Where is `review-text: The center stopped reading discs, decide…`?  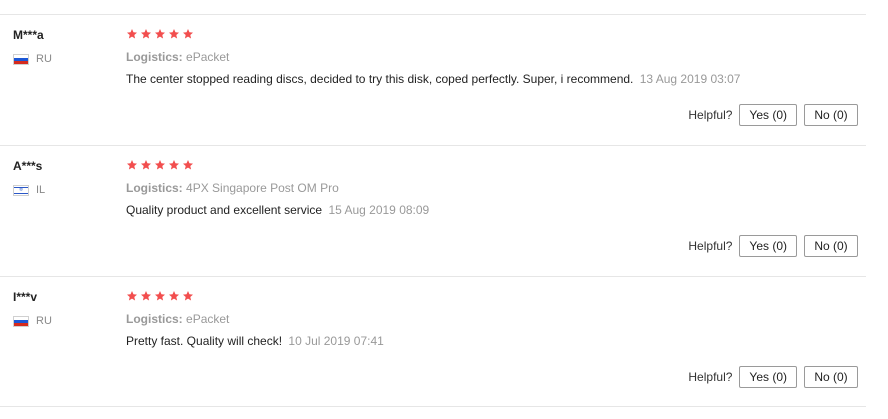
review-text: The center stopped reading discs, decide… is located at coordinates (380, 79).